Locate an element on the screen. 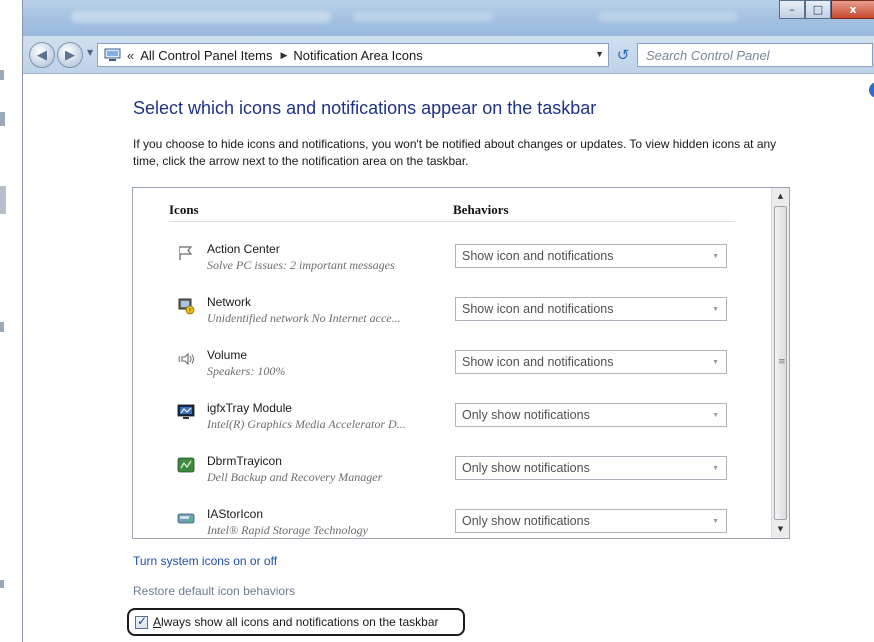 The height and width of the screenshot is (642, 874). restore-default-behaviors-link: Restore default icon behaviors is located at coordinates (214, 591).